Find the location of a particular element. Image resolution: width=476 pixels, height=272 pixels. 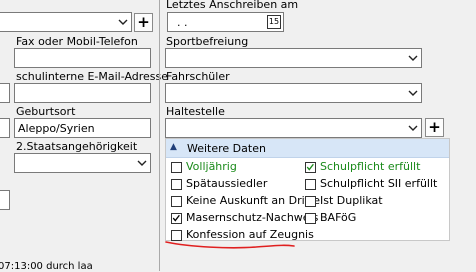

checkbox-schulpflicht is located at coordinates (310, 167).